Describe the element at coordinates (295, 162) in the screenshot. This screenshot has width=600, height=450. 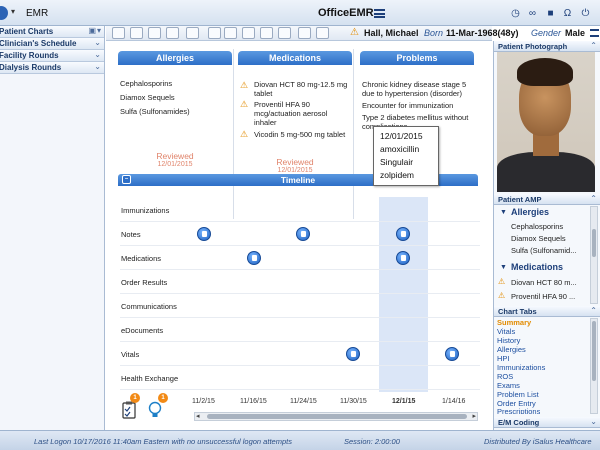
I see `medications-reviewed-label: Reviewed` at that location.